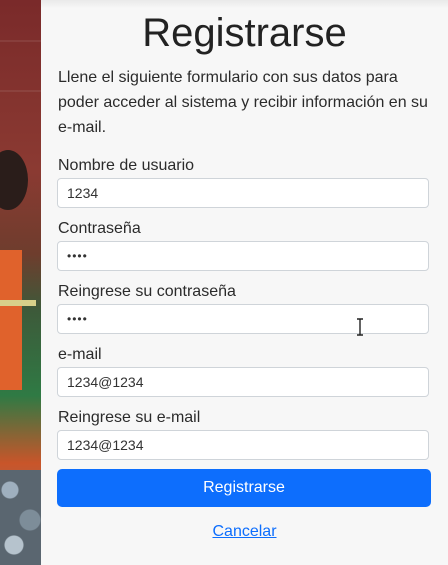  Describe the element at coordinates (243, 445) in the screenshot. I see `confirm-email-input: 1234@1234` at that location.